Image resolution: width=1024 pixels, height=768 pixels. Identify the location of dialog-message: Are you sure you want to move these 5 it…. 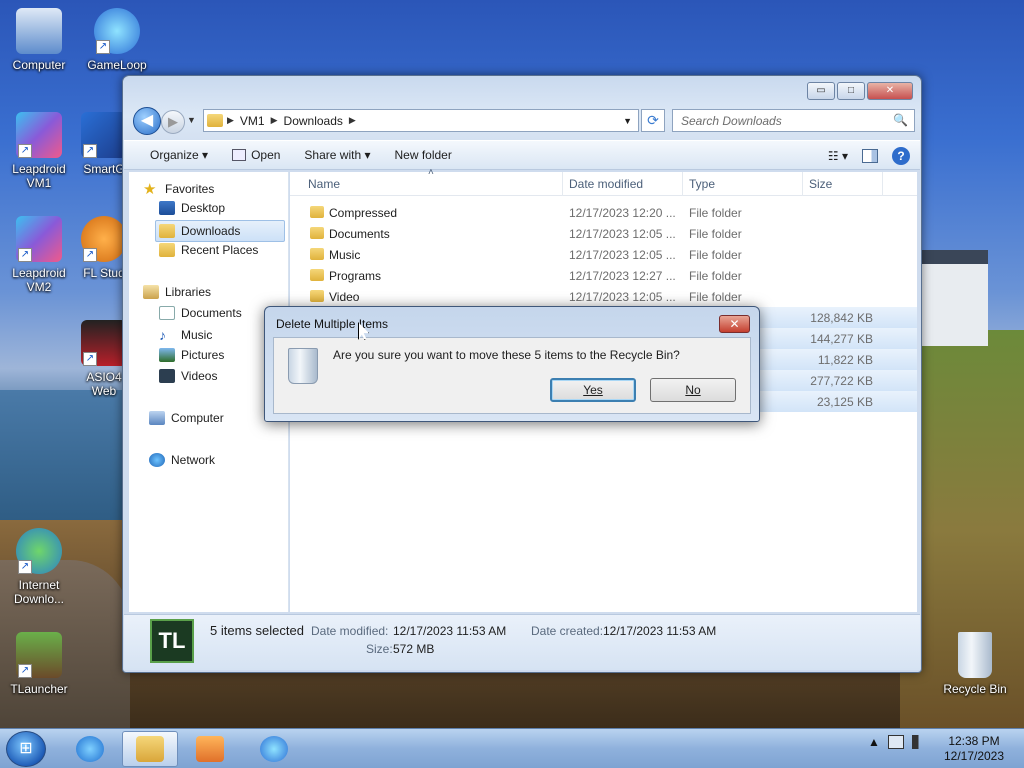
(506, 355).